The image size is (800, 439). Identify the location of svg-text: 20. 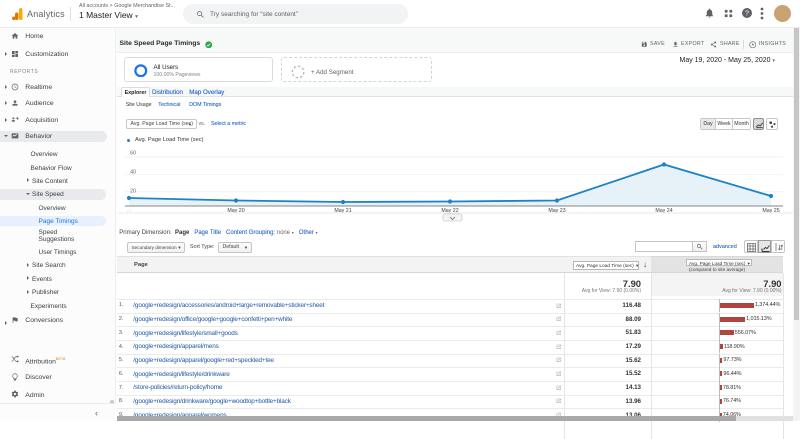
(133, 192).